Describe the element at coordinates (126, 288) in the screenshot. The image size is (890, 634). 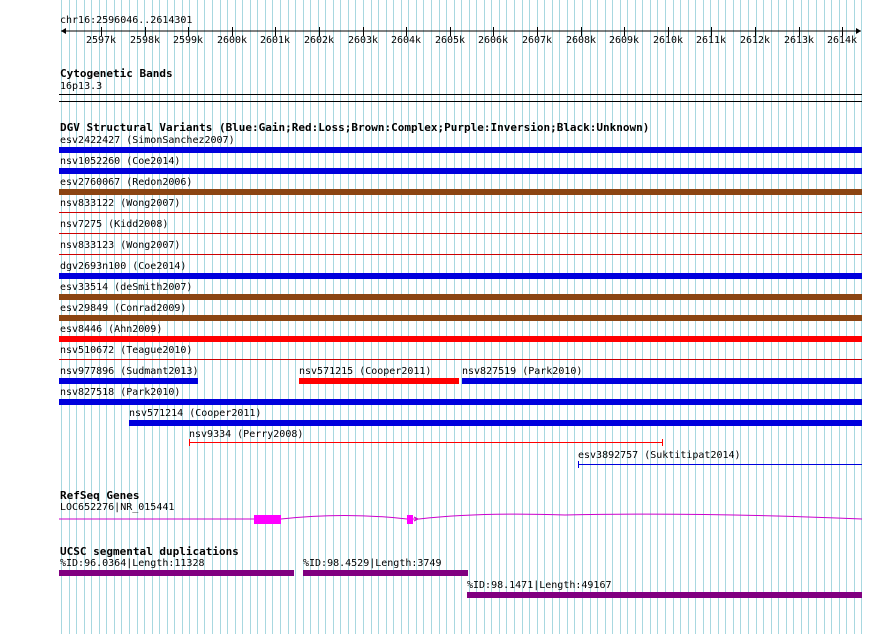
I see `dgv-variant-label: esv33514 (deSmith2007)` at that location.